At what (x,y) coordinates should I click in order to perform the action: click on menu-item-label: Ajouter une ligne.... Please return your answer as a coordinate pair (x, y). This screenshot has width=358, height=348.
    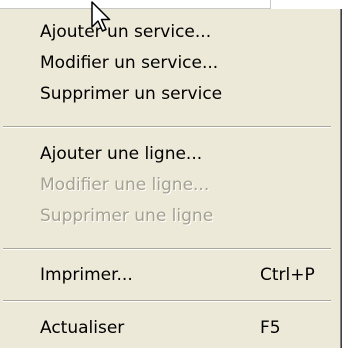
    Looking at the image, I should click on (121, 154).